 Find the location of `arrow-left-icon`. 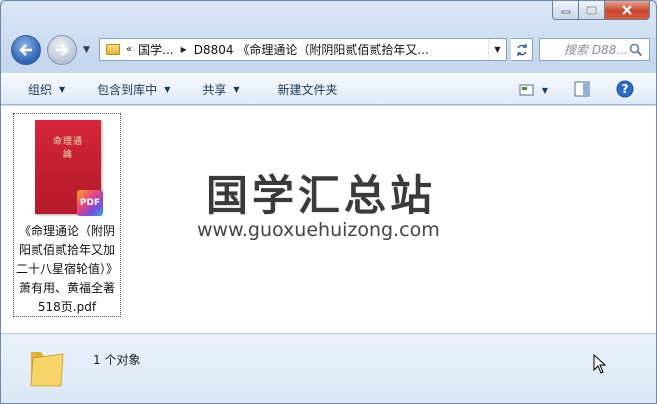

arrow-left-icon is located at coordinates (25, 50).